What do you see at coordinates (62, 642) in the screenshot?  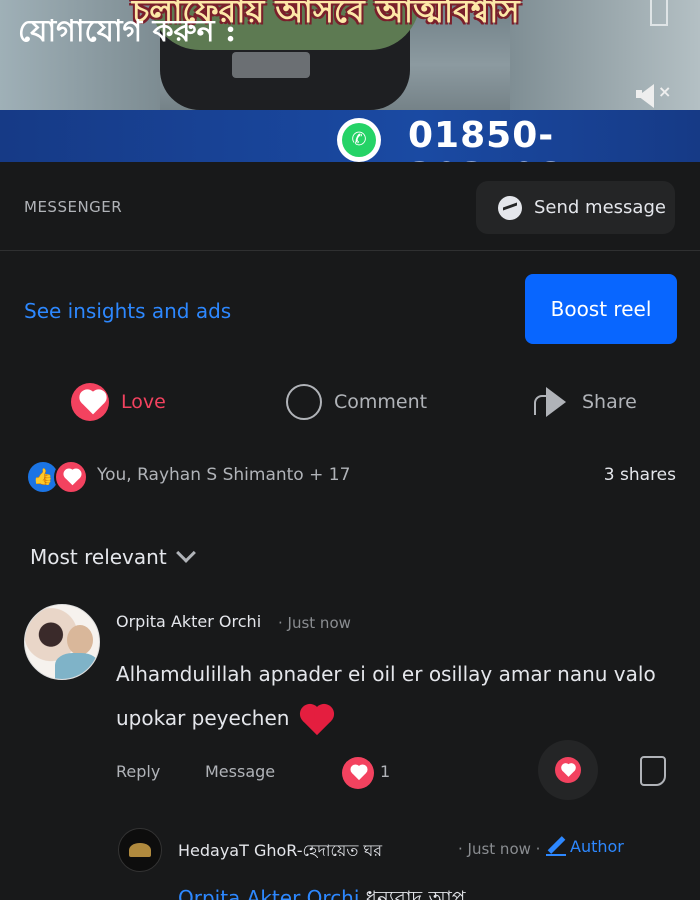 I see `avatar` at bounding box center [62, 642].